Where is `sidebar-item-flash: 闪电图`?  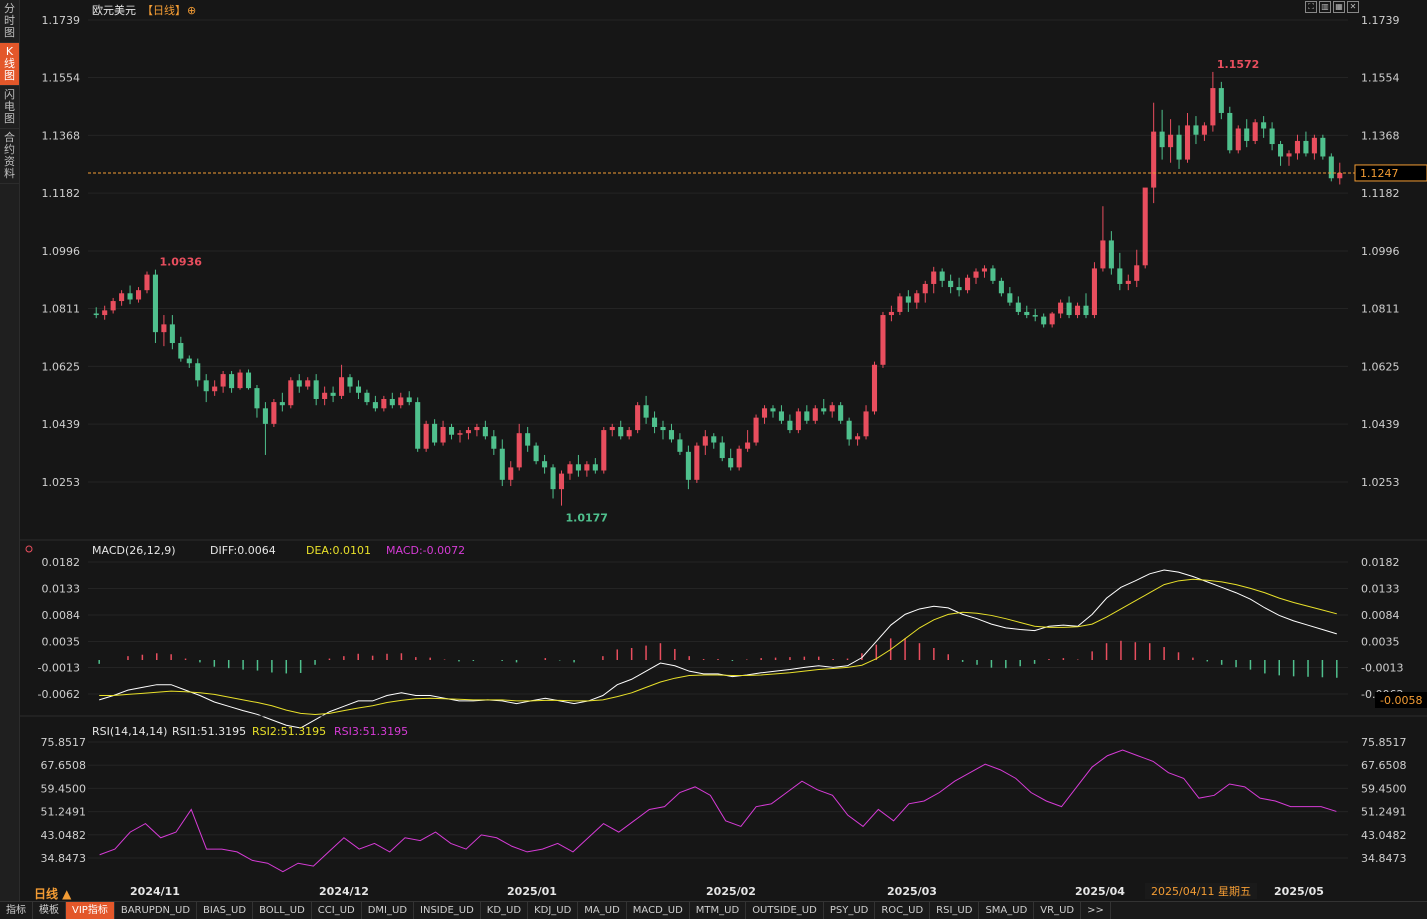
sidebar-item-flash: 闪电图 is located at coordinates (9, 107).